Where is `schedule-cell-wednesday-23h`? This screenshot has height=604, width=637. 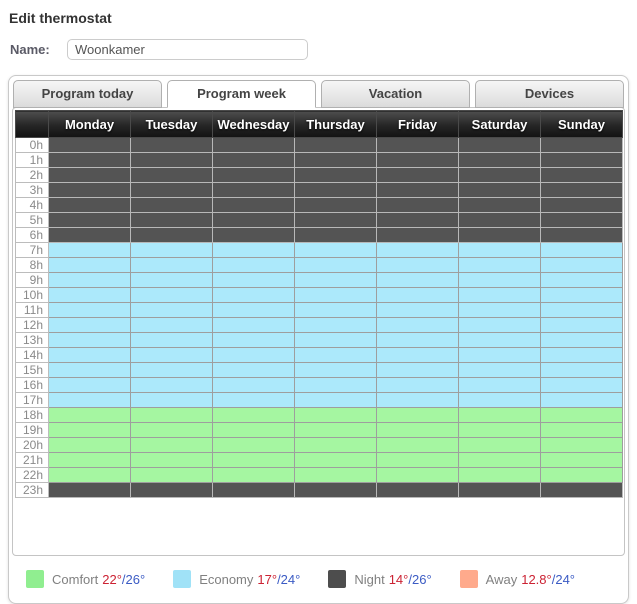
schedule-cell-wednesday-23h is located at coordinates (253, 490).